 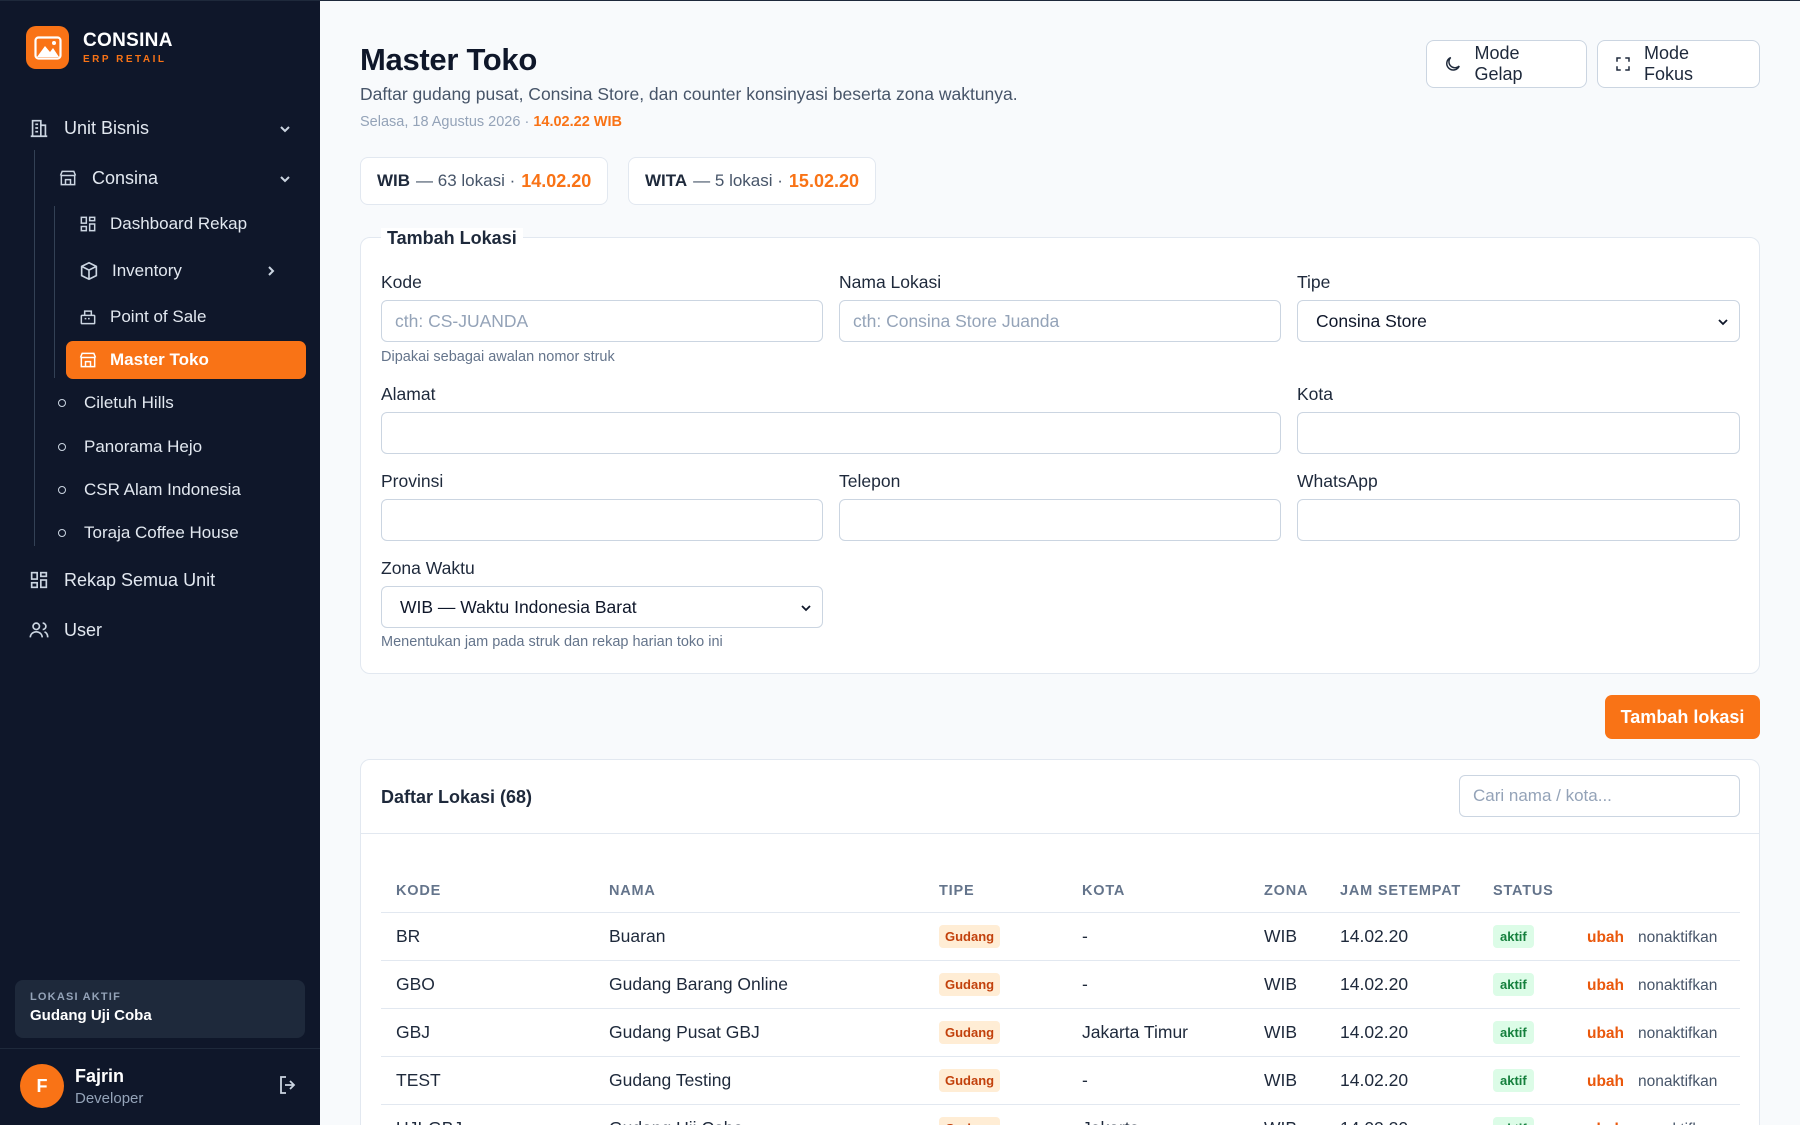 I want to click on sidebar-unit-csr: CSR Alam Indonesia, so click(x=149, y=490).